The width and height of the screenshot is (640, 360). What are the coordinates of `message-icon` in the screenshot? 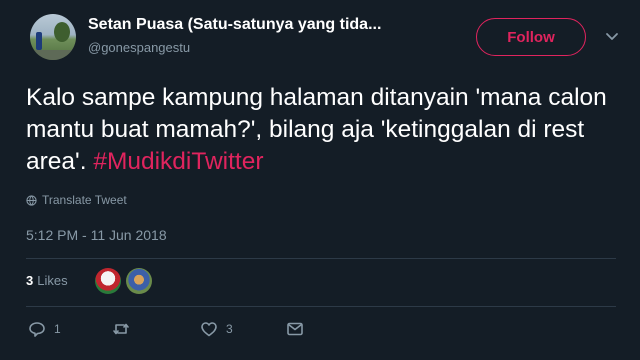 It's located at (295, 329).